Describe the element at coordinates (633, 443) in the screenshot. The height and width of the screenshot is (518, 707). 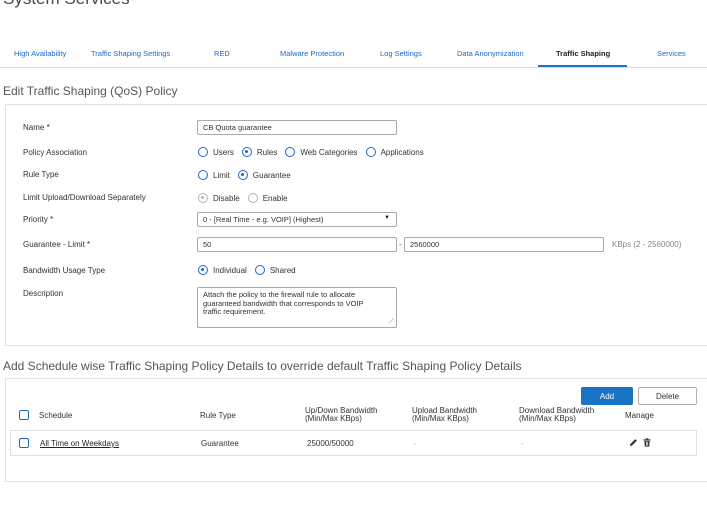
I see `pencil-icon` at that location.